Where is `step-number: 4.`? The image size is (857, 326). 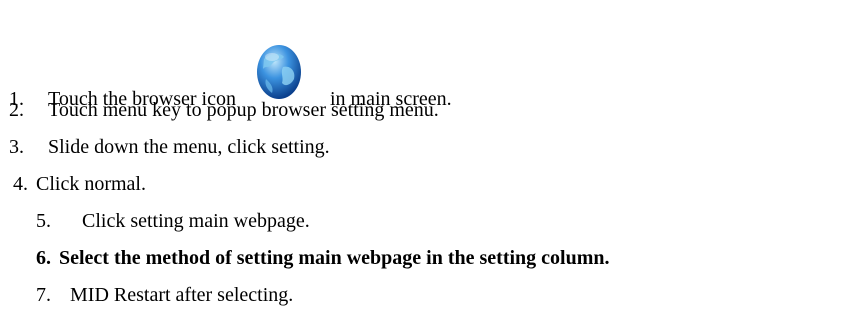
step-number: 4. is located at coordinates (20, 184).